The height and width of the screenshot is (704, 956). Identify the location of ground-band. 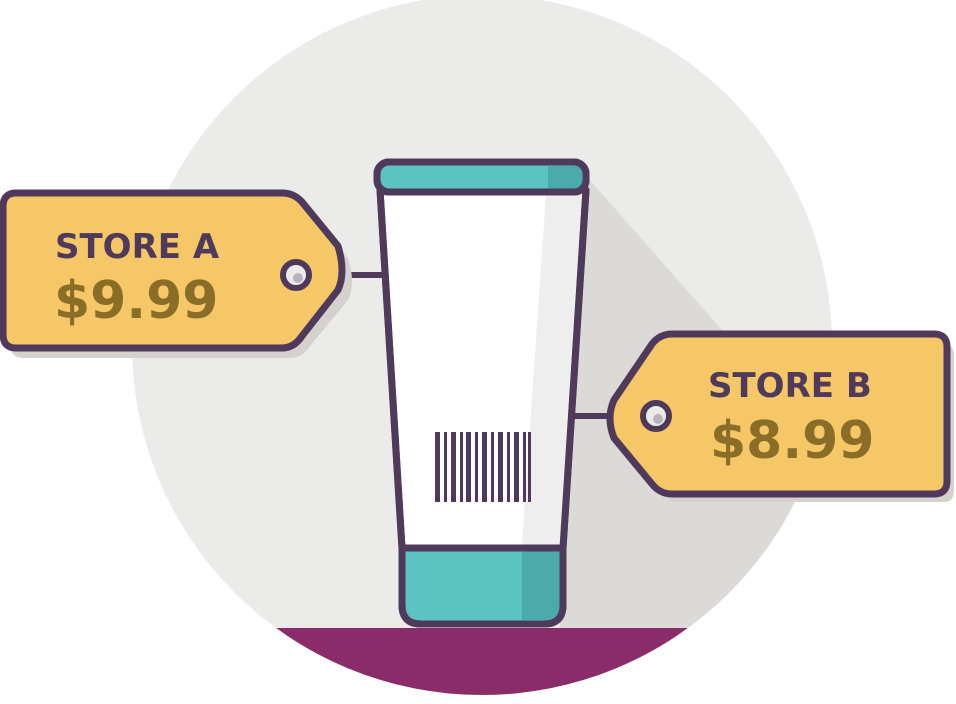
(482, 661).